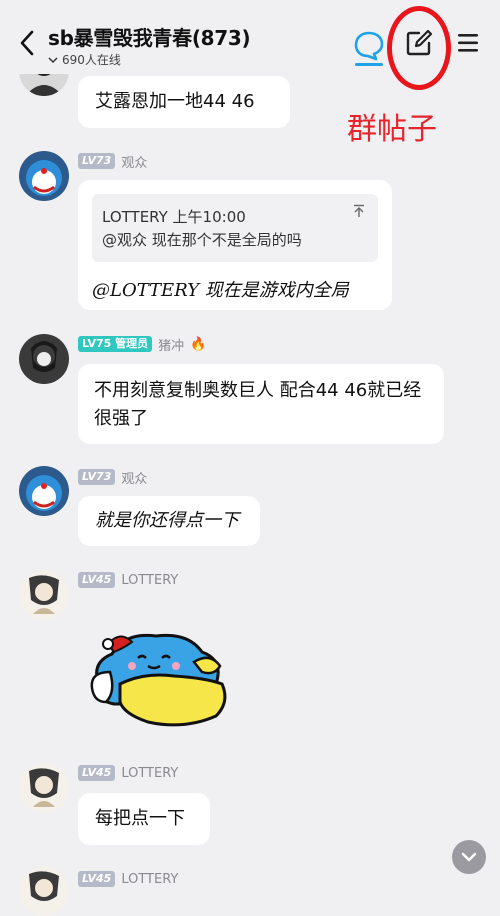  What do you see at coordinates (91, 60) in the screenshot?
I see `online-count: 690人在线` at bounding box center [91, 60].